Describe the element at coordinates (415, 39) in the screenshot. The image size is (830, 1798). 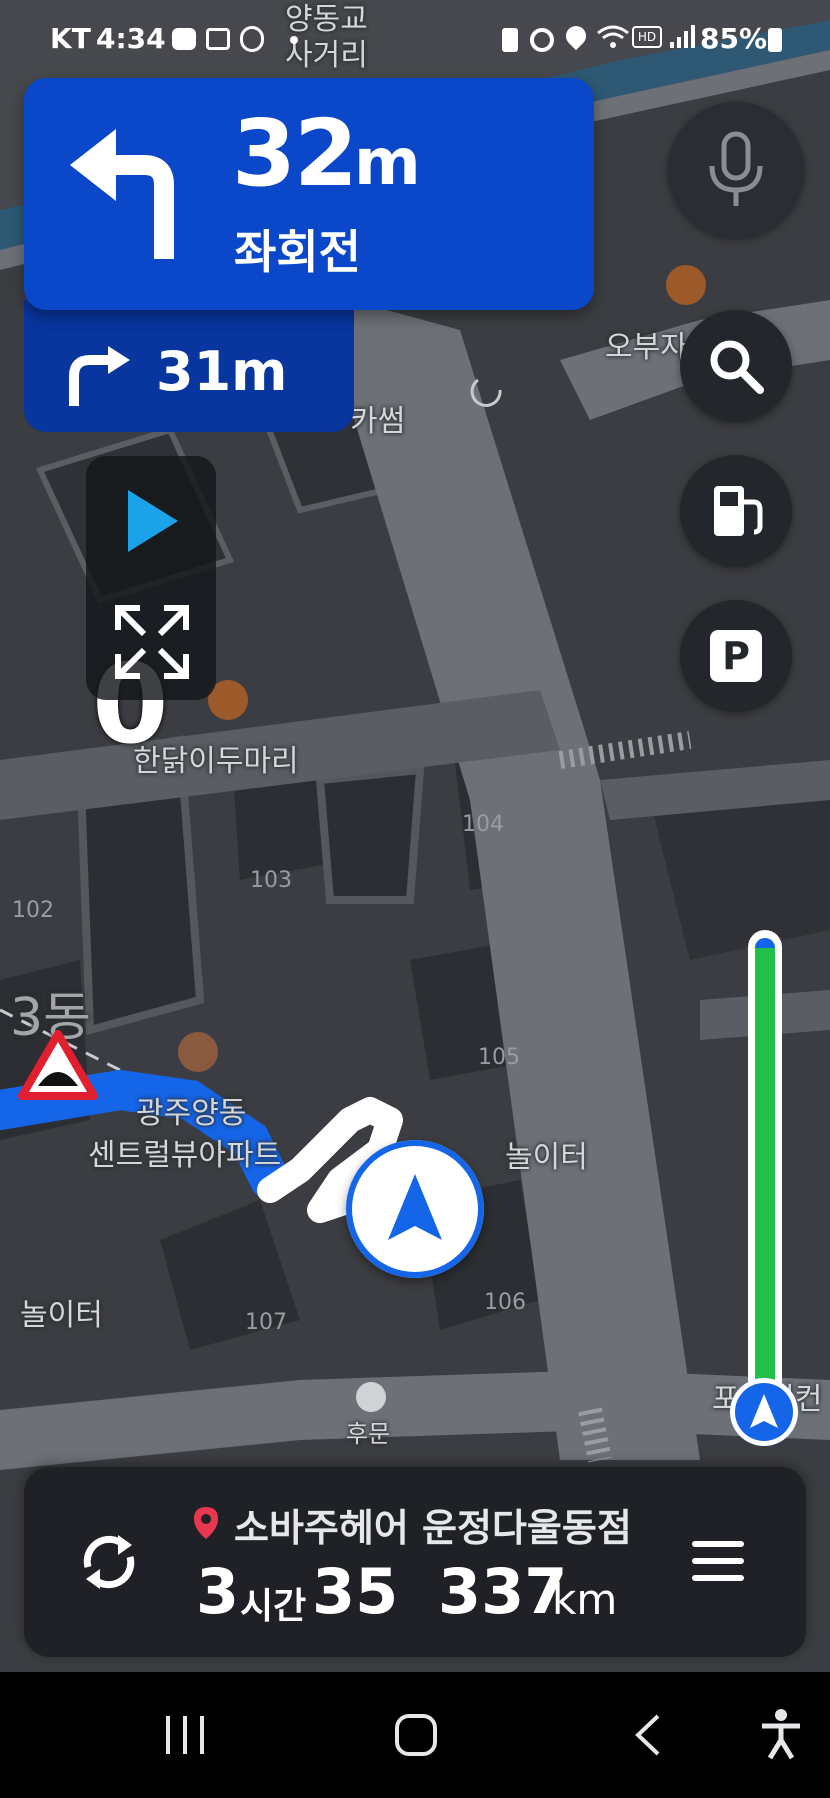
I see `status-bar: KT 4:34 HD 85%` at that location.